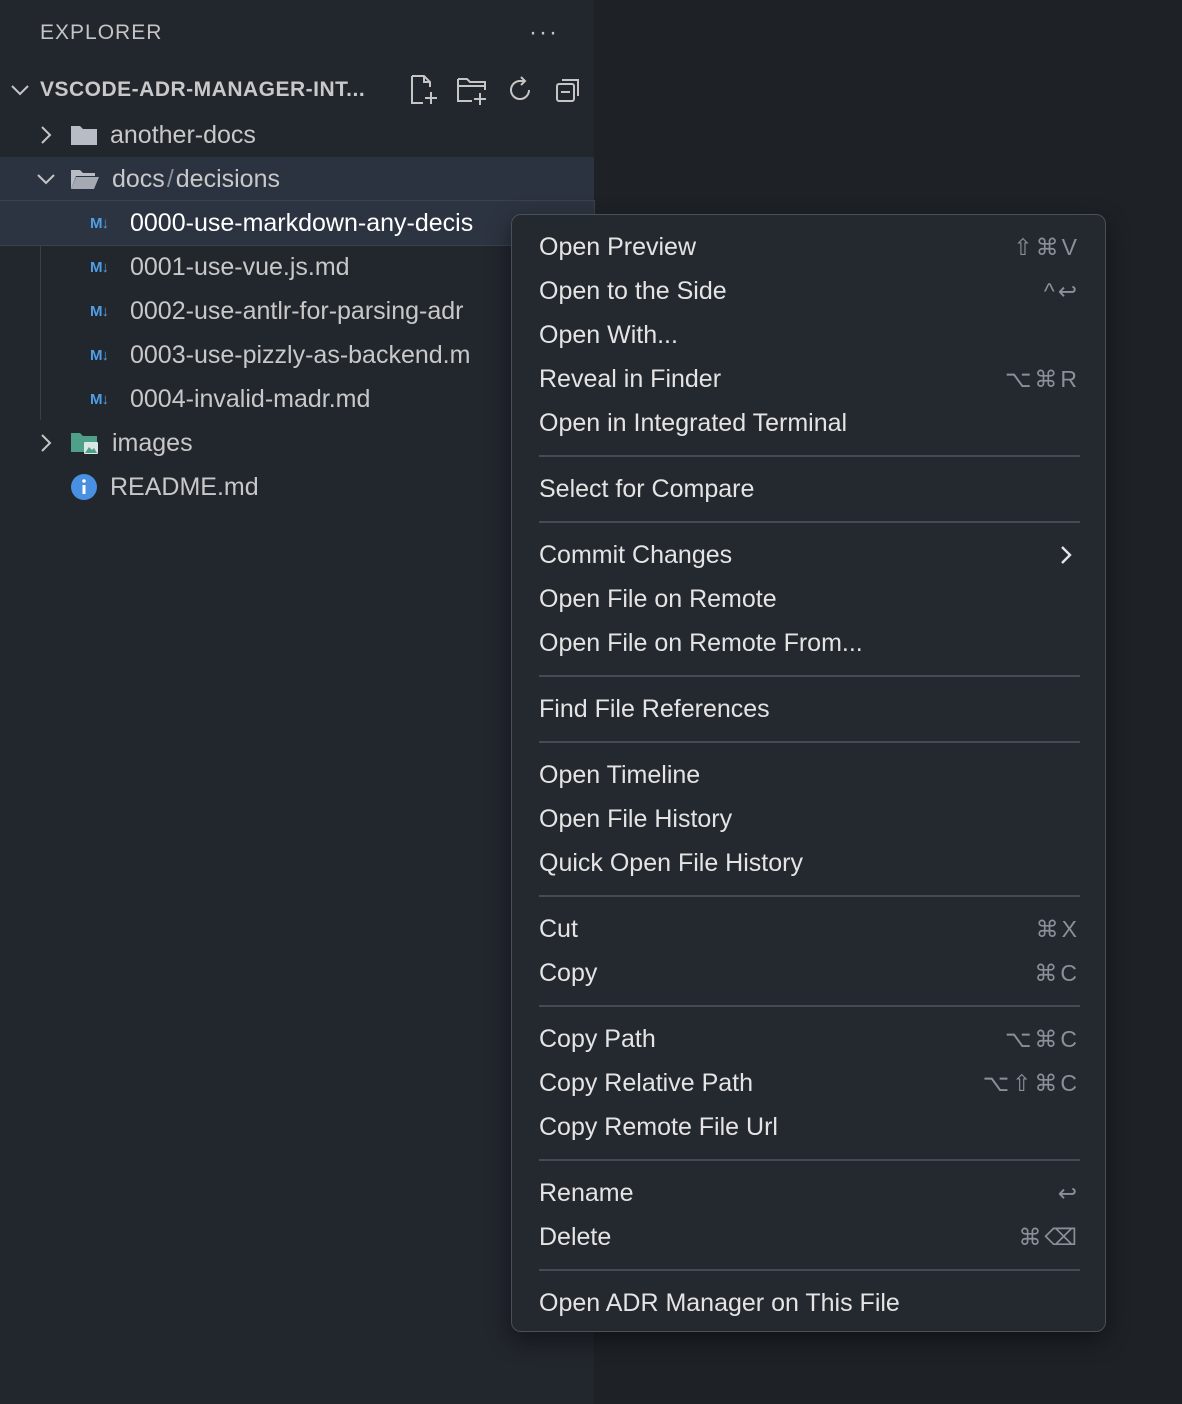  Describe the element at coordinates (544, 33) in the screenshot. I see `more-actions-button: ···` at that location.